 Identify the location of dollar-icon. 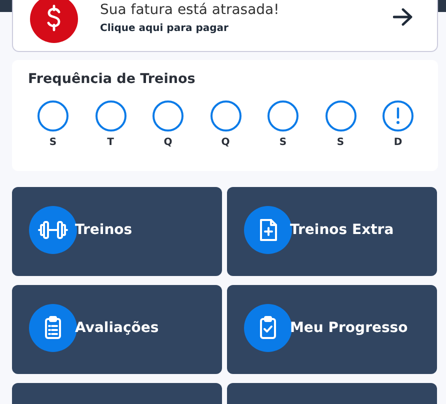
(54, 21).